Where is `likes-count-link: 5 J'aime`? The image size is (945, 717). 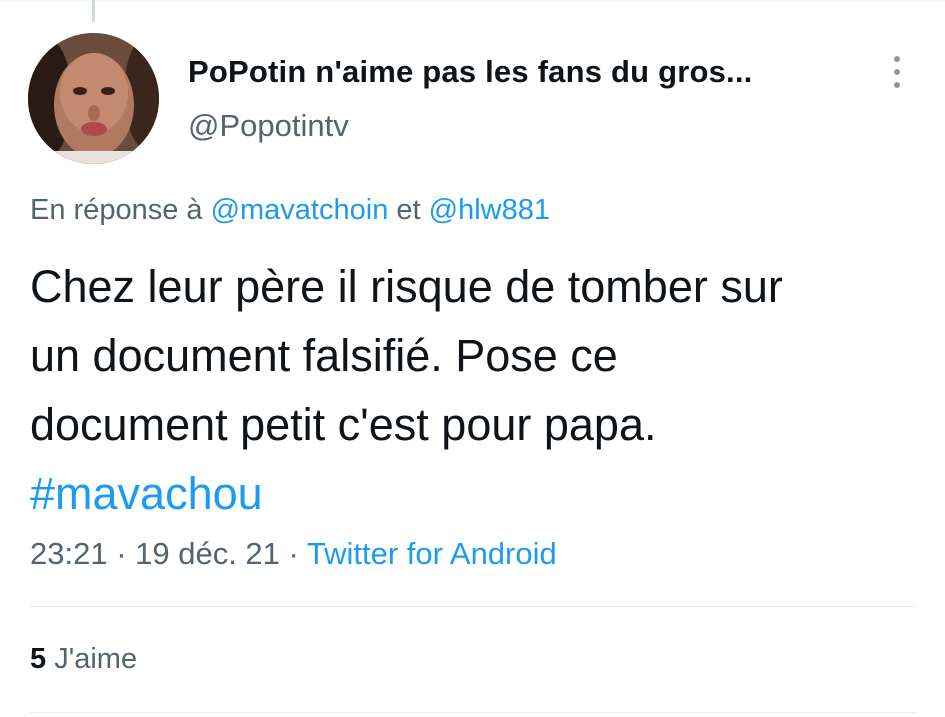 likes-count-link: 5 J'aime is located at coordinates (83, 659).